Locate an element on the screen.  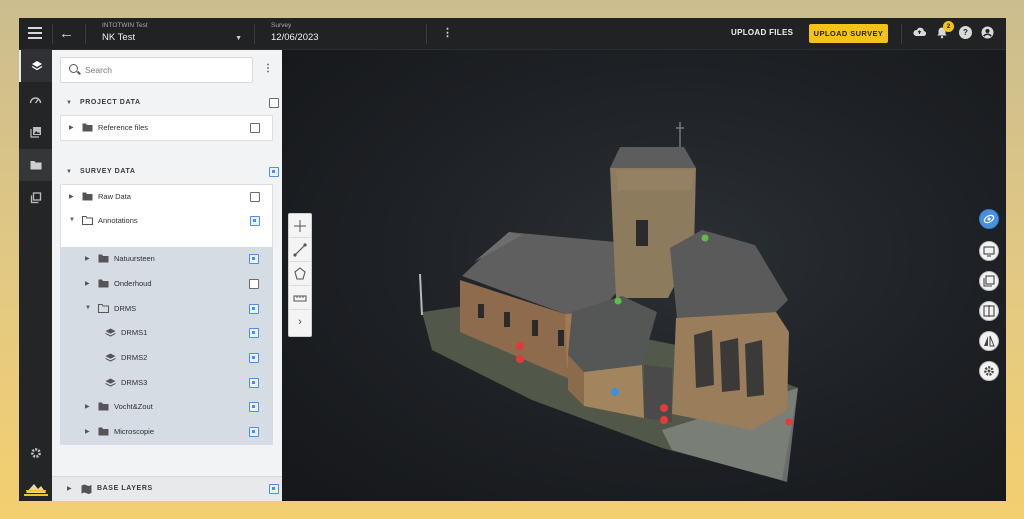
copy-icon is located at coordinates (35, 198).